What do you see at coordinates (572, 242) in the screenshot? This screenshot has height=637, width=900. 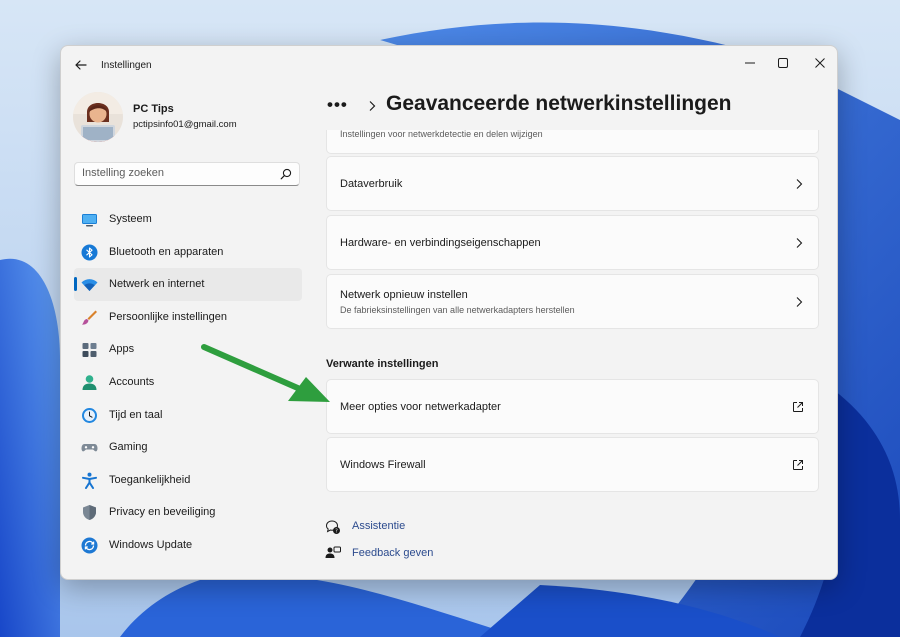 I see `hardware-properties-card: Hardware- en verbindingseigenschappen` at bounding box center [572, 242].